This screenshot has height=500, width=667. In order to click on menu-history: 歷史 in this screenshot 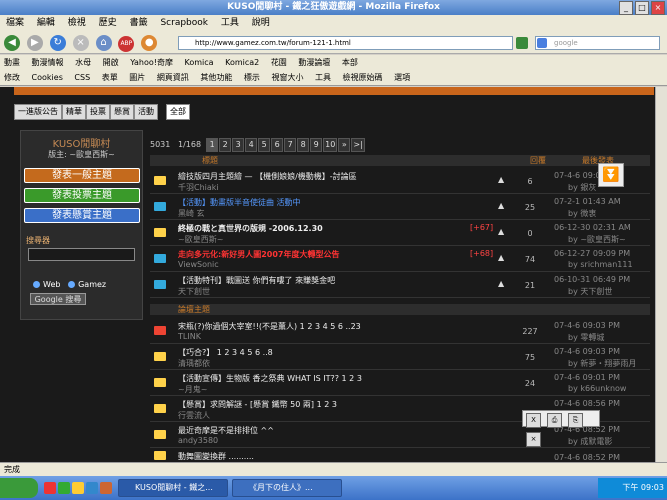, I will do `click(108, 23)`.